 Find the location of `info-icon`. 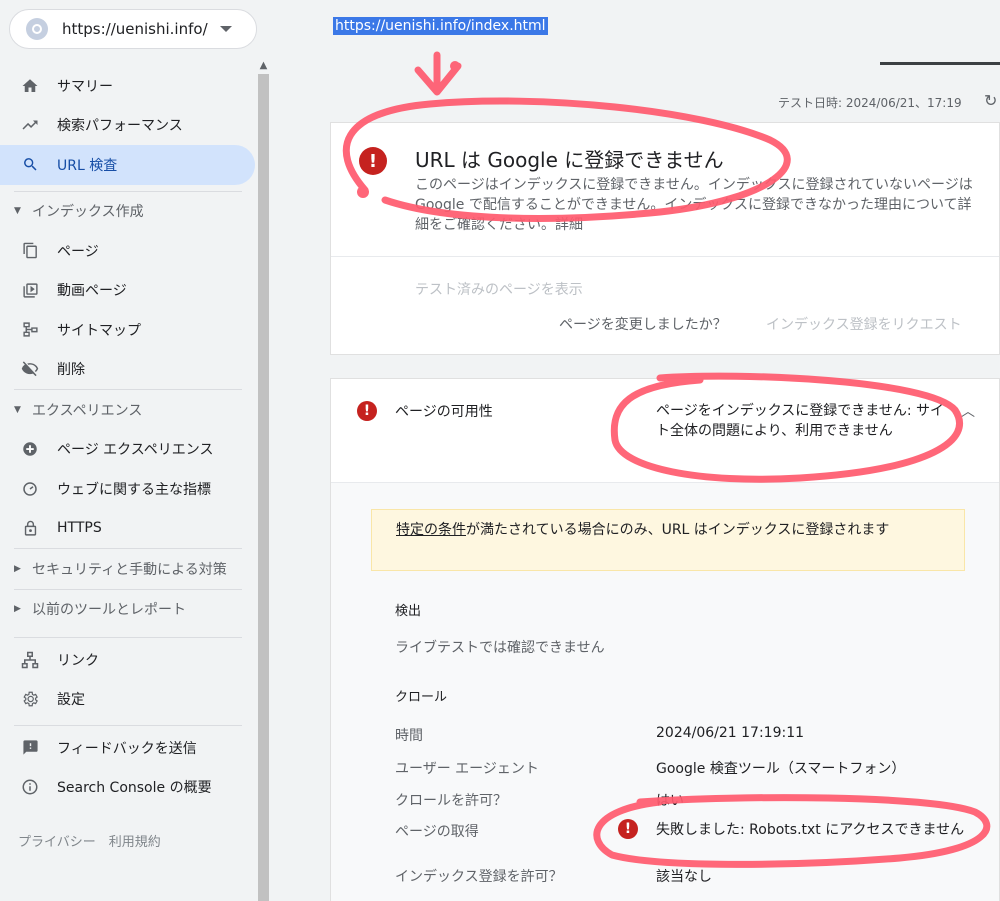

info-icon is located at coordinates (30, 787).